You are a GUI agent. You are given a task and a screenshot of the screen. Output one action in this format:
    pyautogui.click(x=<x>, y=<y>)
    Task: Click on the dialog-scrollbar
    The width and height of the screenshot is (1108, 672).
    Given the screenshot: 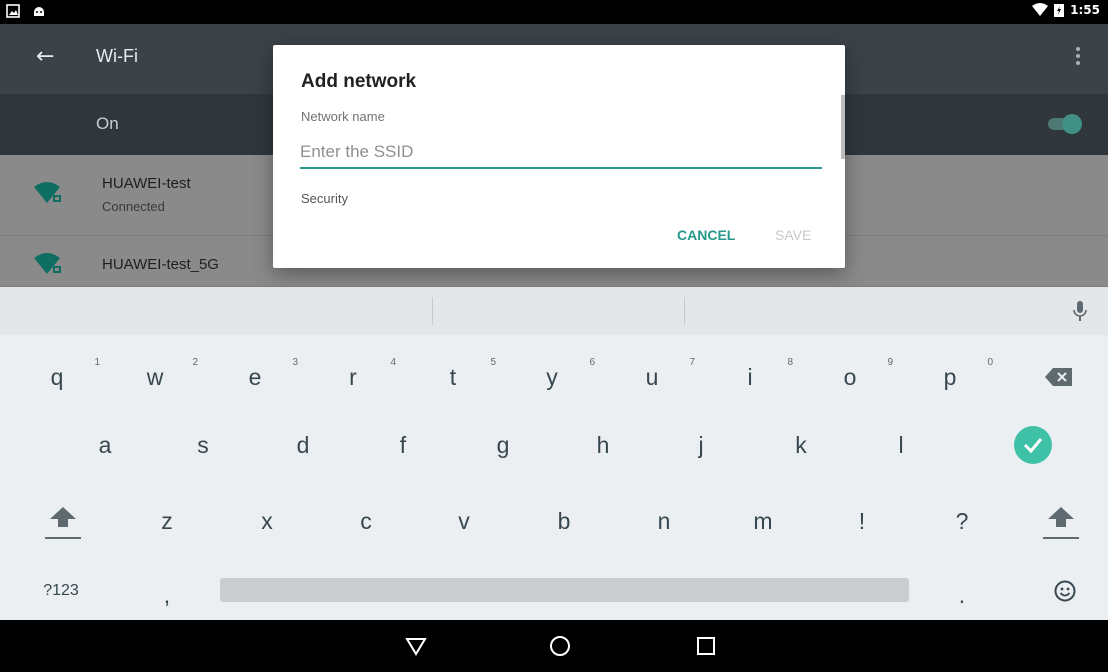 What is the action you would take?
    pyautogui.click(x=843, y=127)
    